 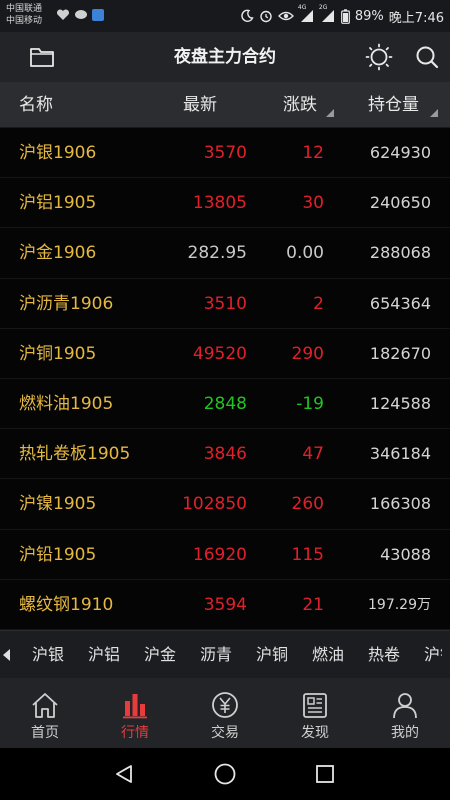 I want to click on status-bar: 中国联通 中国移动 4G 2G 89% 晚上7:46, so click(x=225, y=16).